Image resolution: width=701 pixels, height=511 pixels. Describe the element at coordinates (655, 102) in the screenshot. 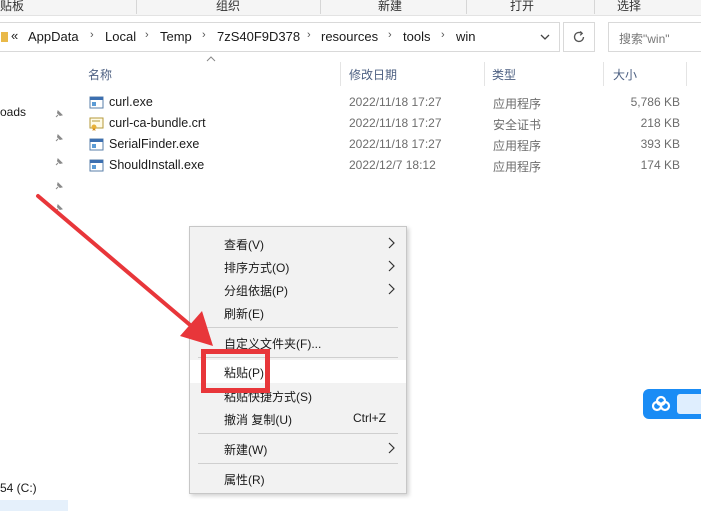

I see `file-size: 5,786 KB` at that location.